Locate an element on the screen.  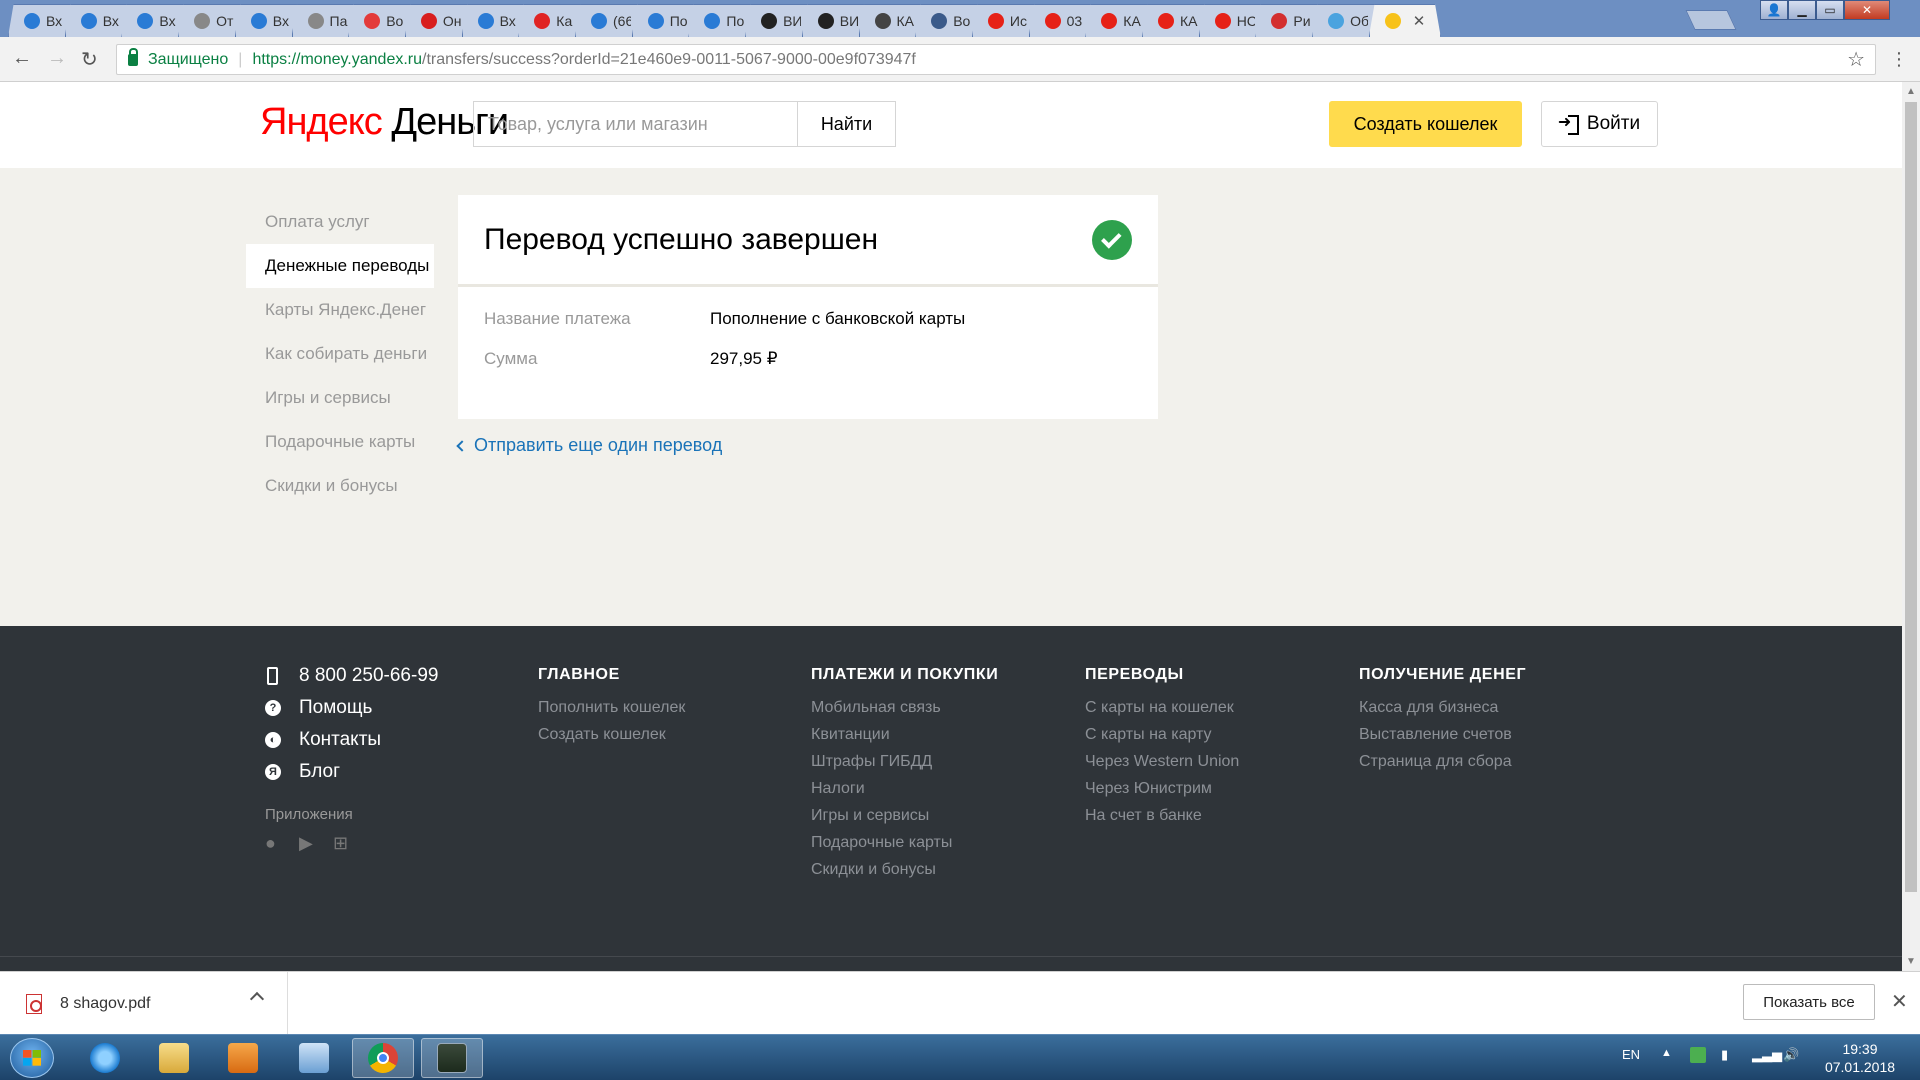
footer-link: С карты на карту is located at coordinates (1162, 734).